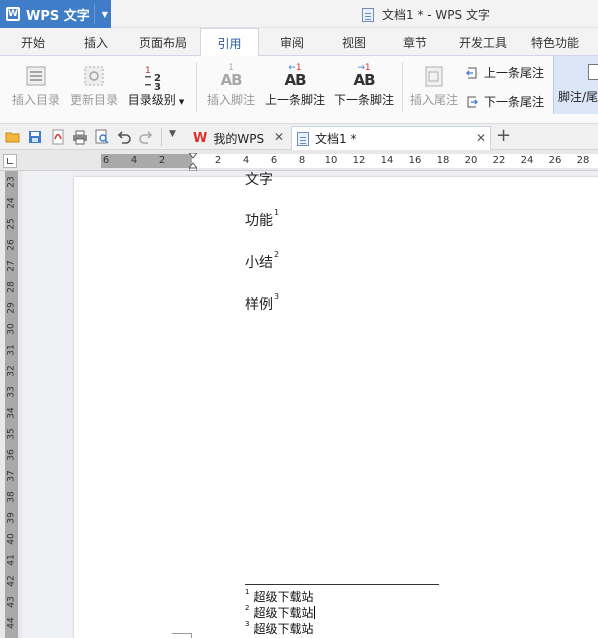 This screenshot has height=638, width=598. I want to click on body-paragraph: 功能1, so click(262, 219).